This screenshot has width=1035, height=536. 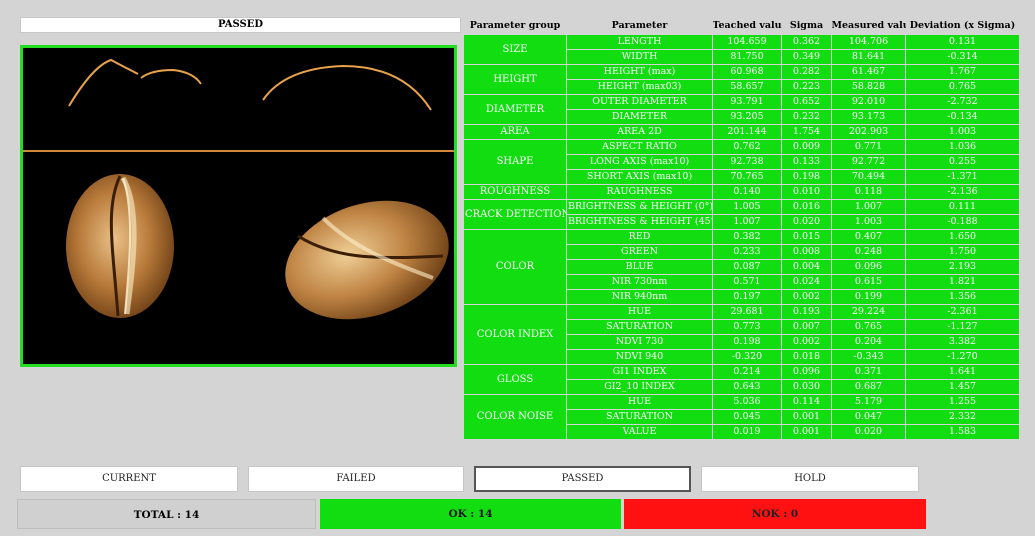 What do you see at coordinates (806, 56) in the screenshot?
I see `sigma-cell: 0.349` at bounding box center [806, 56].